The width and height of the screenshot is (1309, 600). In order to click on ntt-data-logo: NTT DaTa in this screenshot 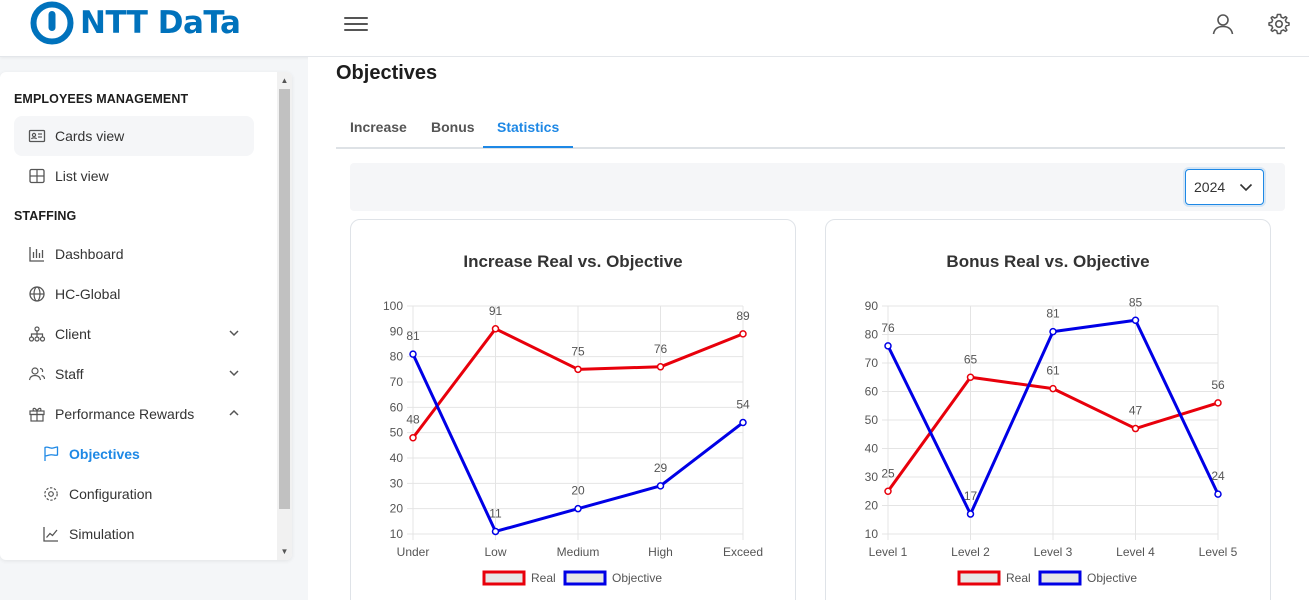, I will do `click(135, 23)`.